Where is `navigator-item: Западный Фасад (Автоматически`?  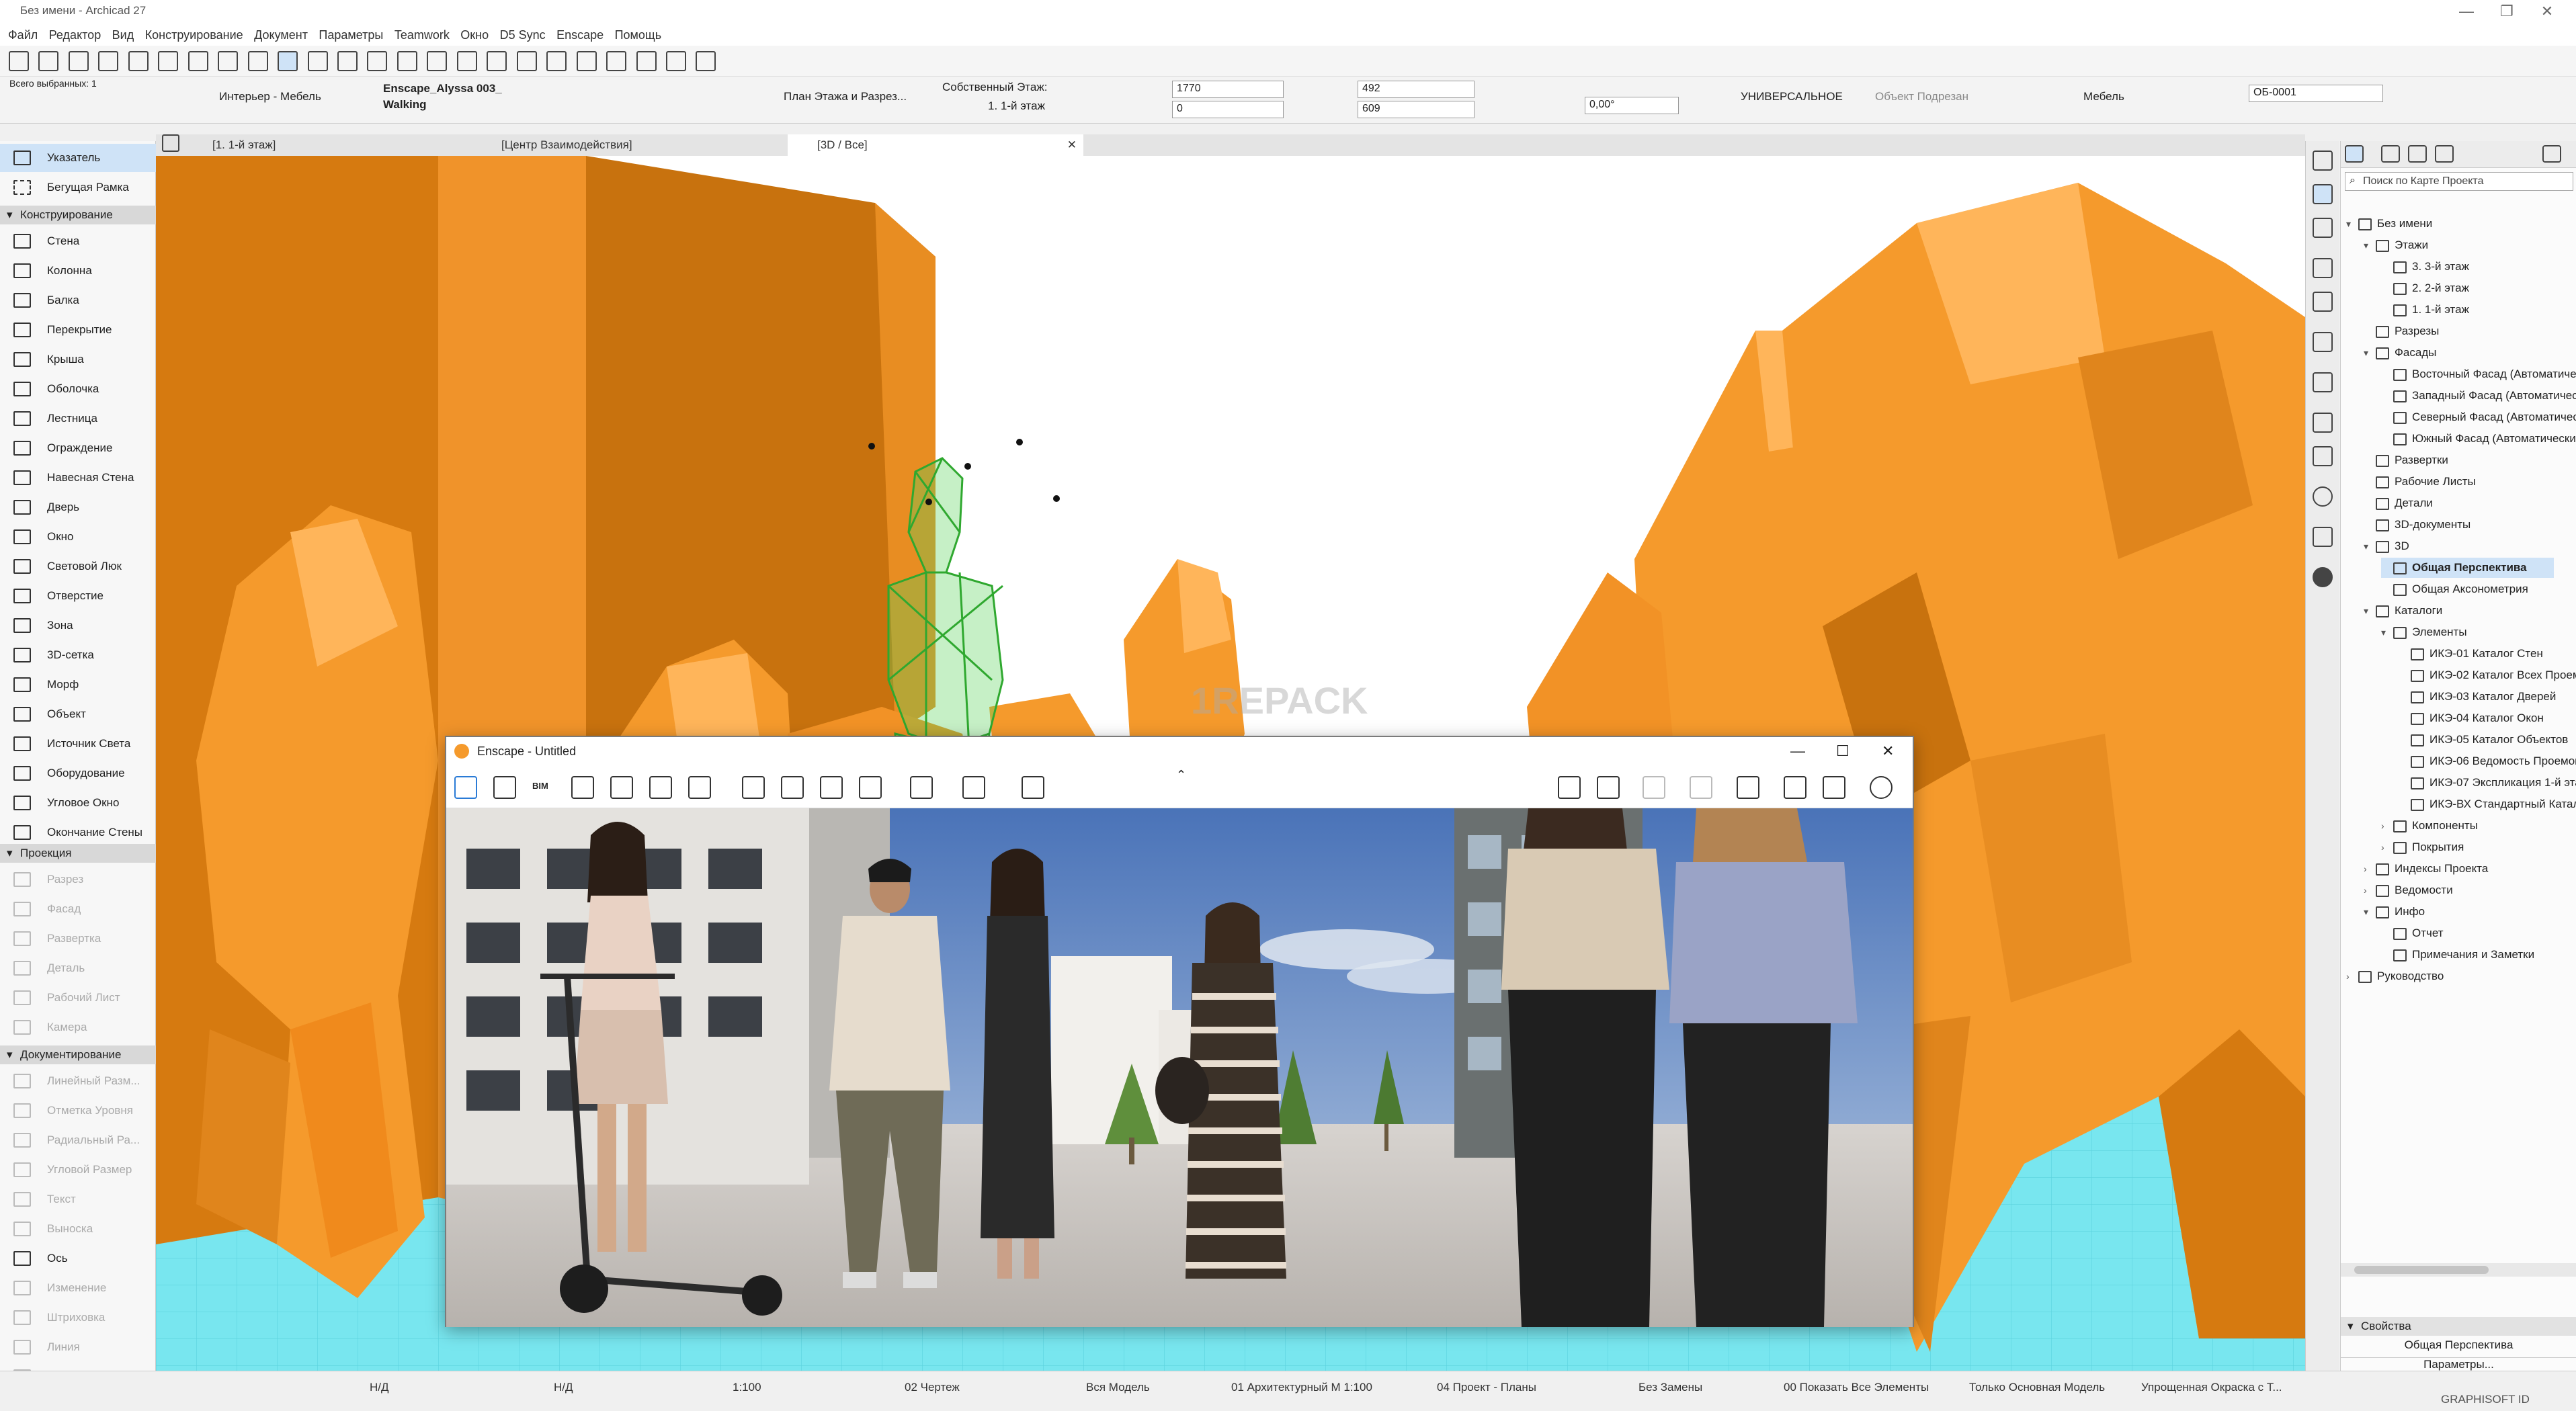
navigator-item: Западный Фасад (Автоматически is located at coordinates (2478, 396).